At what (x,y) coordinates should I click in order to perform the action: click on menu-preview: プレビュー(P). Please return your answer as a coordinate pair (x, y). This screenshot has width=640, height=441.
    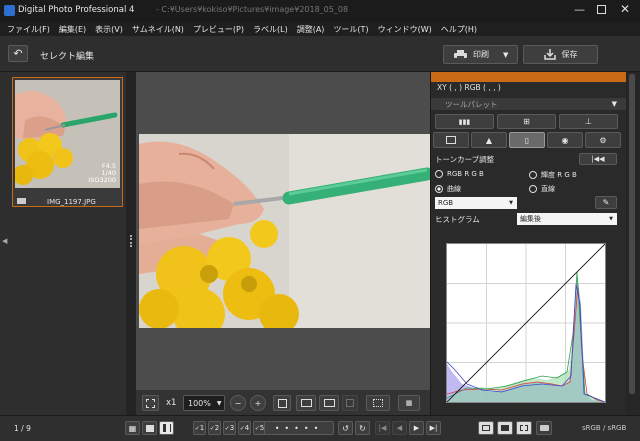
    Looking at the image, I should click on (218, 29).